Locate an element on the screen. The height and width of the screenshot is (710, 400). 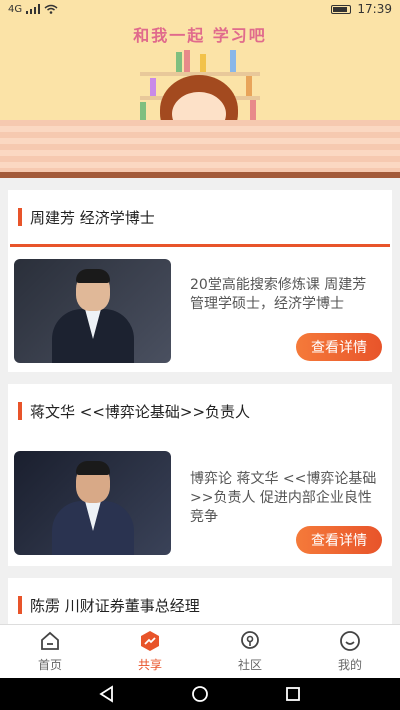
network-label: 4G is located at coordinates (15, 9).